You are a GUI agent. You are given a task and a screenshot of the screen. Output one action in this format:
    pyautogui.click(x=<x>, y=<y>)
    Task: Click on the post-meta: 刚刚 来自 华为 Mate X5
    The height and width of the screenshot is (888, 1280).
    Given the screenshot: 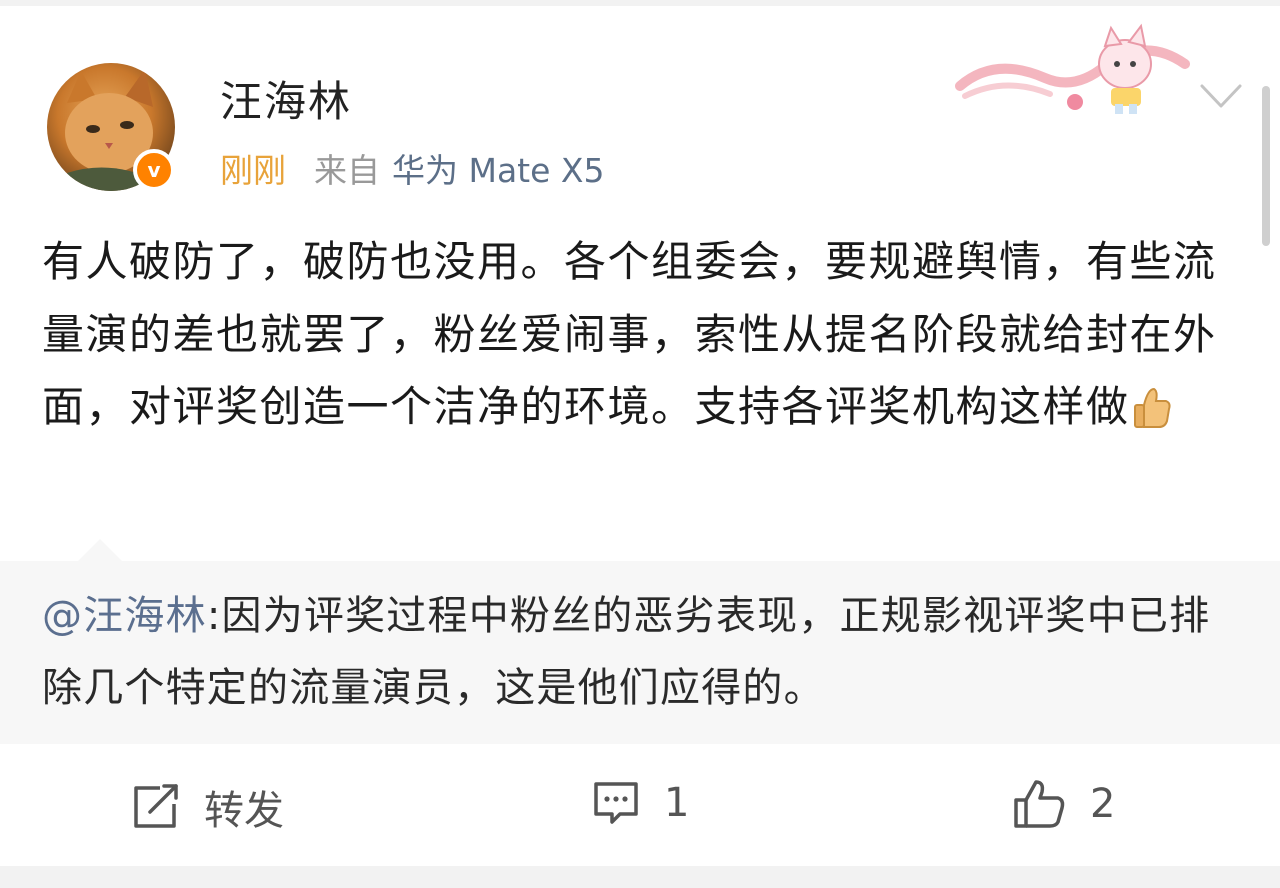 What is the action you would take?
    pyautogui.click(x=412, y=168)
    